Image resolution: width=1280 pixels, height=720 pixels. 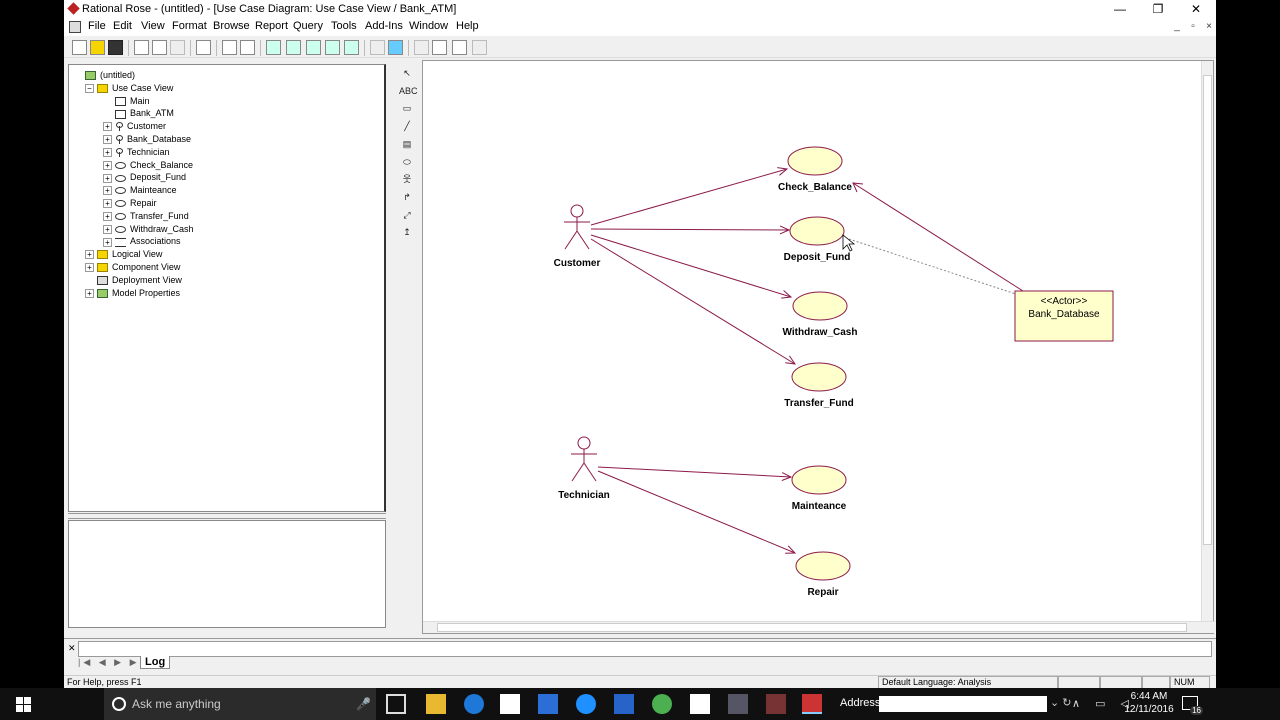 I want to click on browse-state-diagram-icon, so click(x=332, y=47).